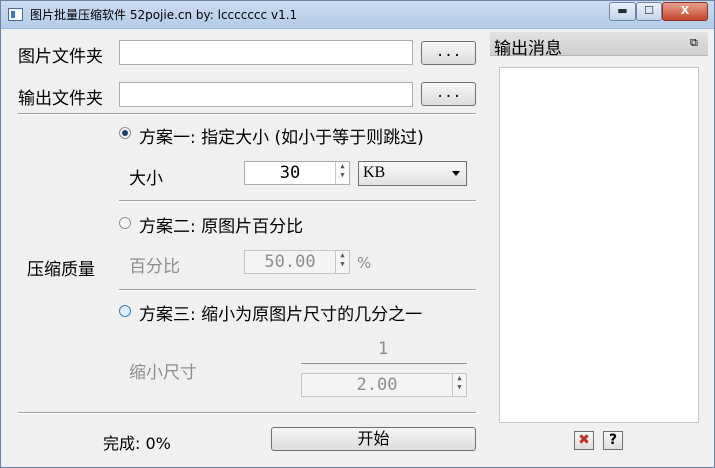 The width and height of the screenshot is (715, 468). Describe the element at coordinates (280, 312) in the screenshot. I see `plan3-label: 方案三: 缩小为原图片尺寸的几分之一` at that location.